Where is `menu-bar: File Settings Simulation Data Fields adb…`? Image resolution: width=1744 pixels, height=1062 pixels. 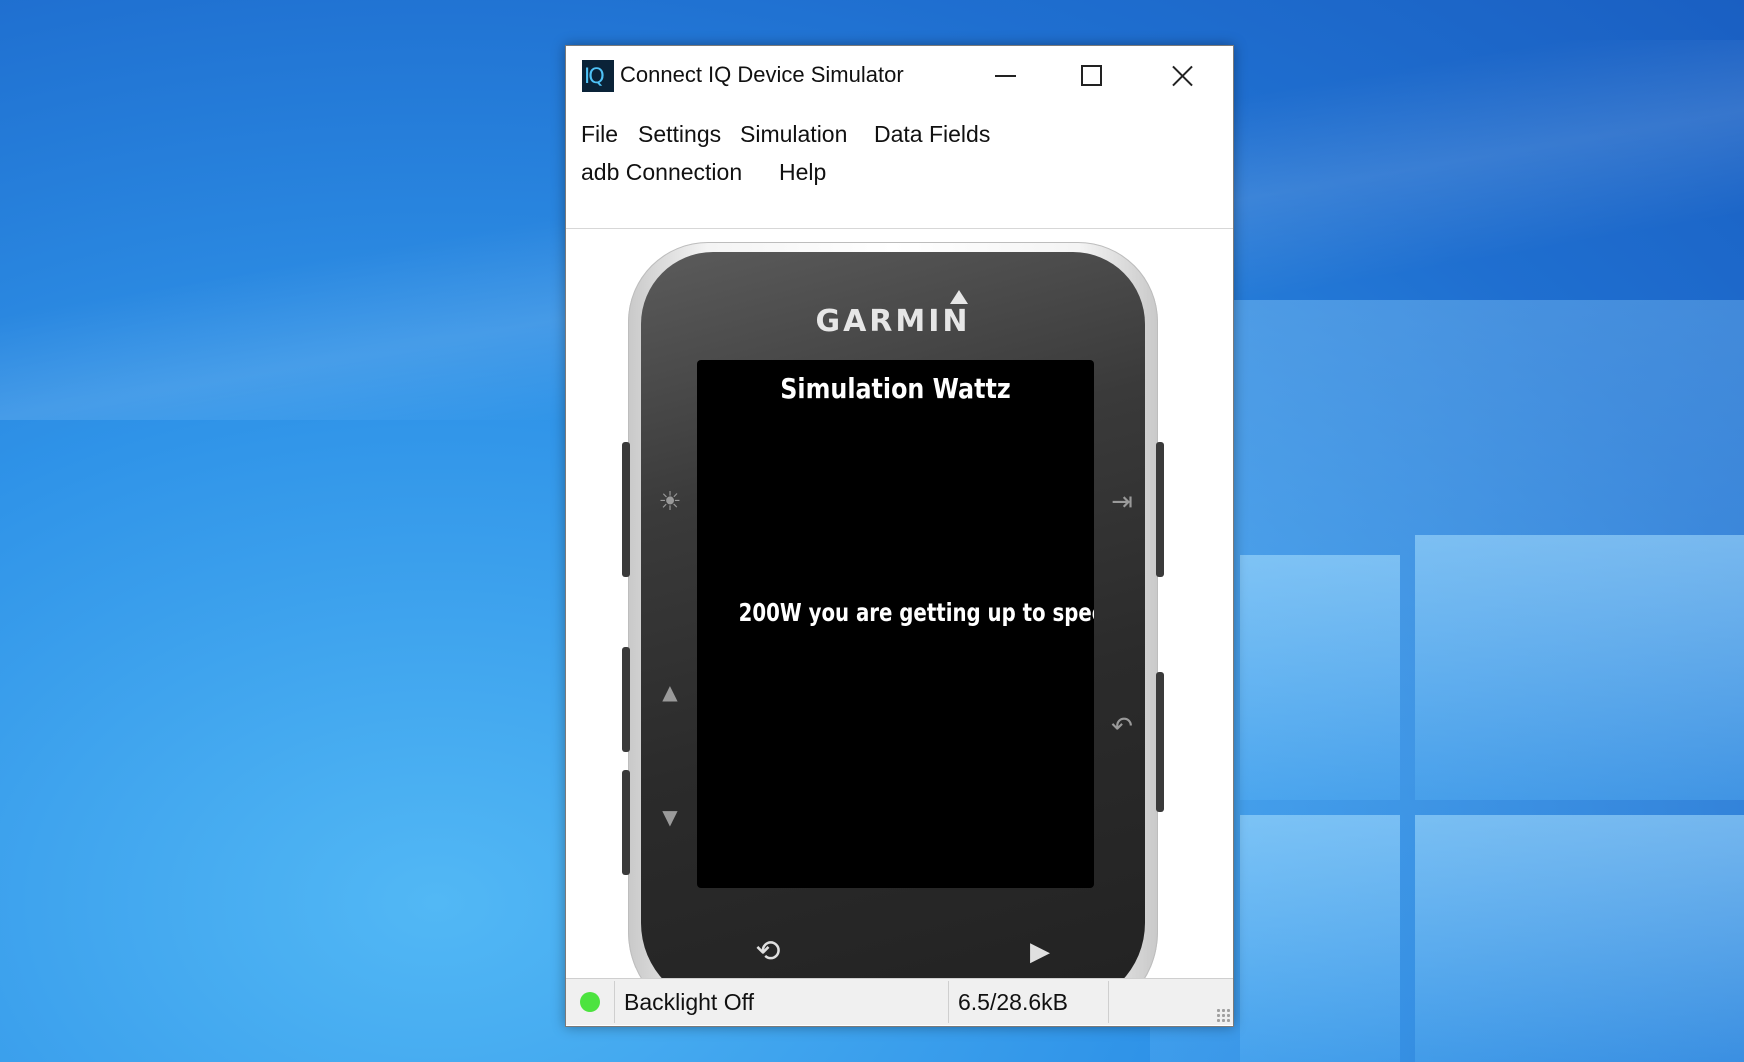
menu-bar: File Settings Simulation Data Fields adb… is located at coordinates (899, 167).